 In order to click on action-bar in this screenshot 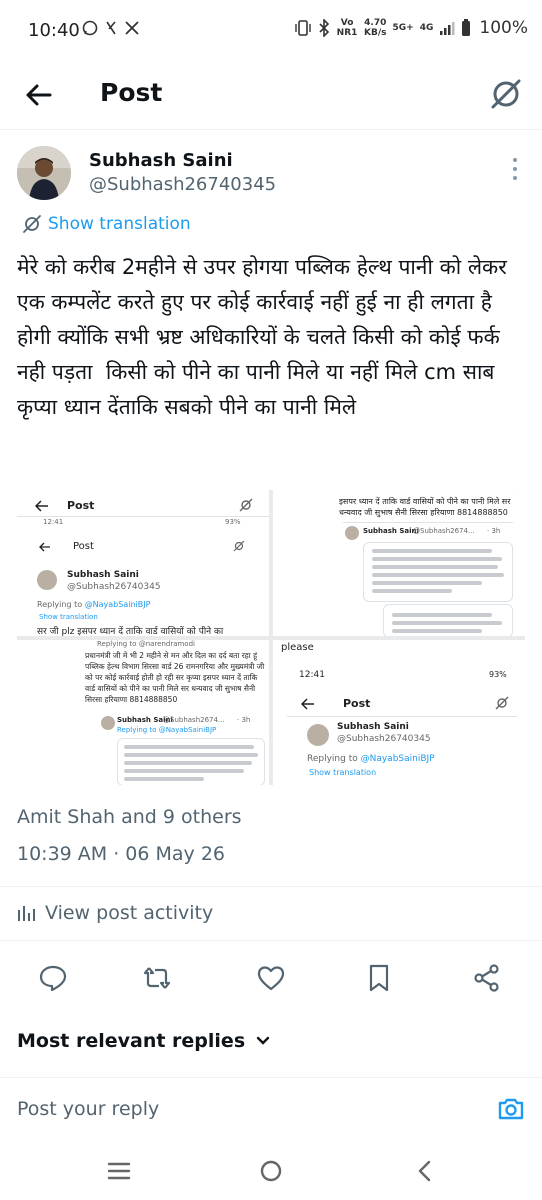, I will do `click(271, 978)`.